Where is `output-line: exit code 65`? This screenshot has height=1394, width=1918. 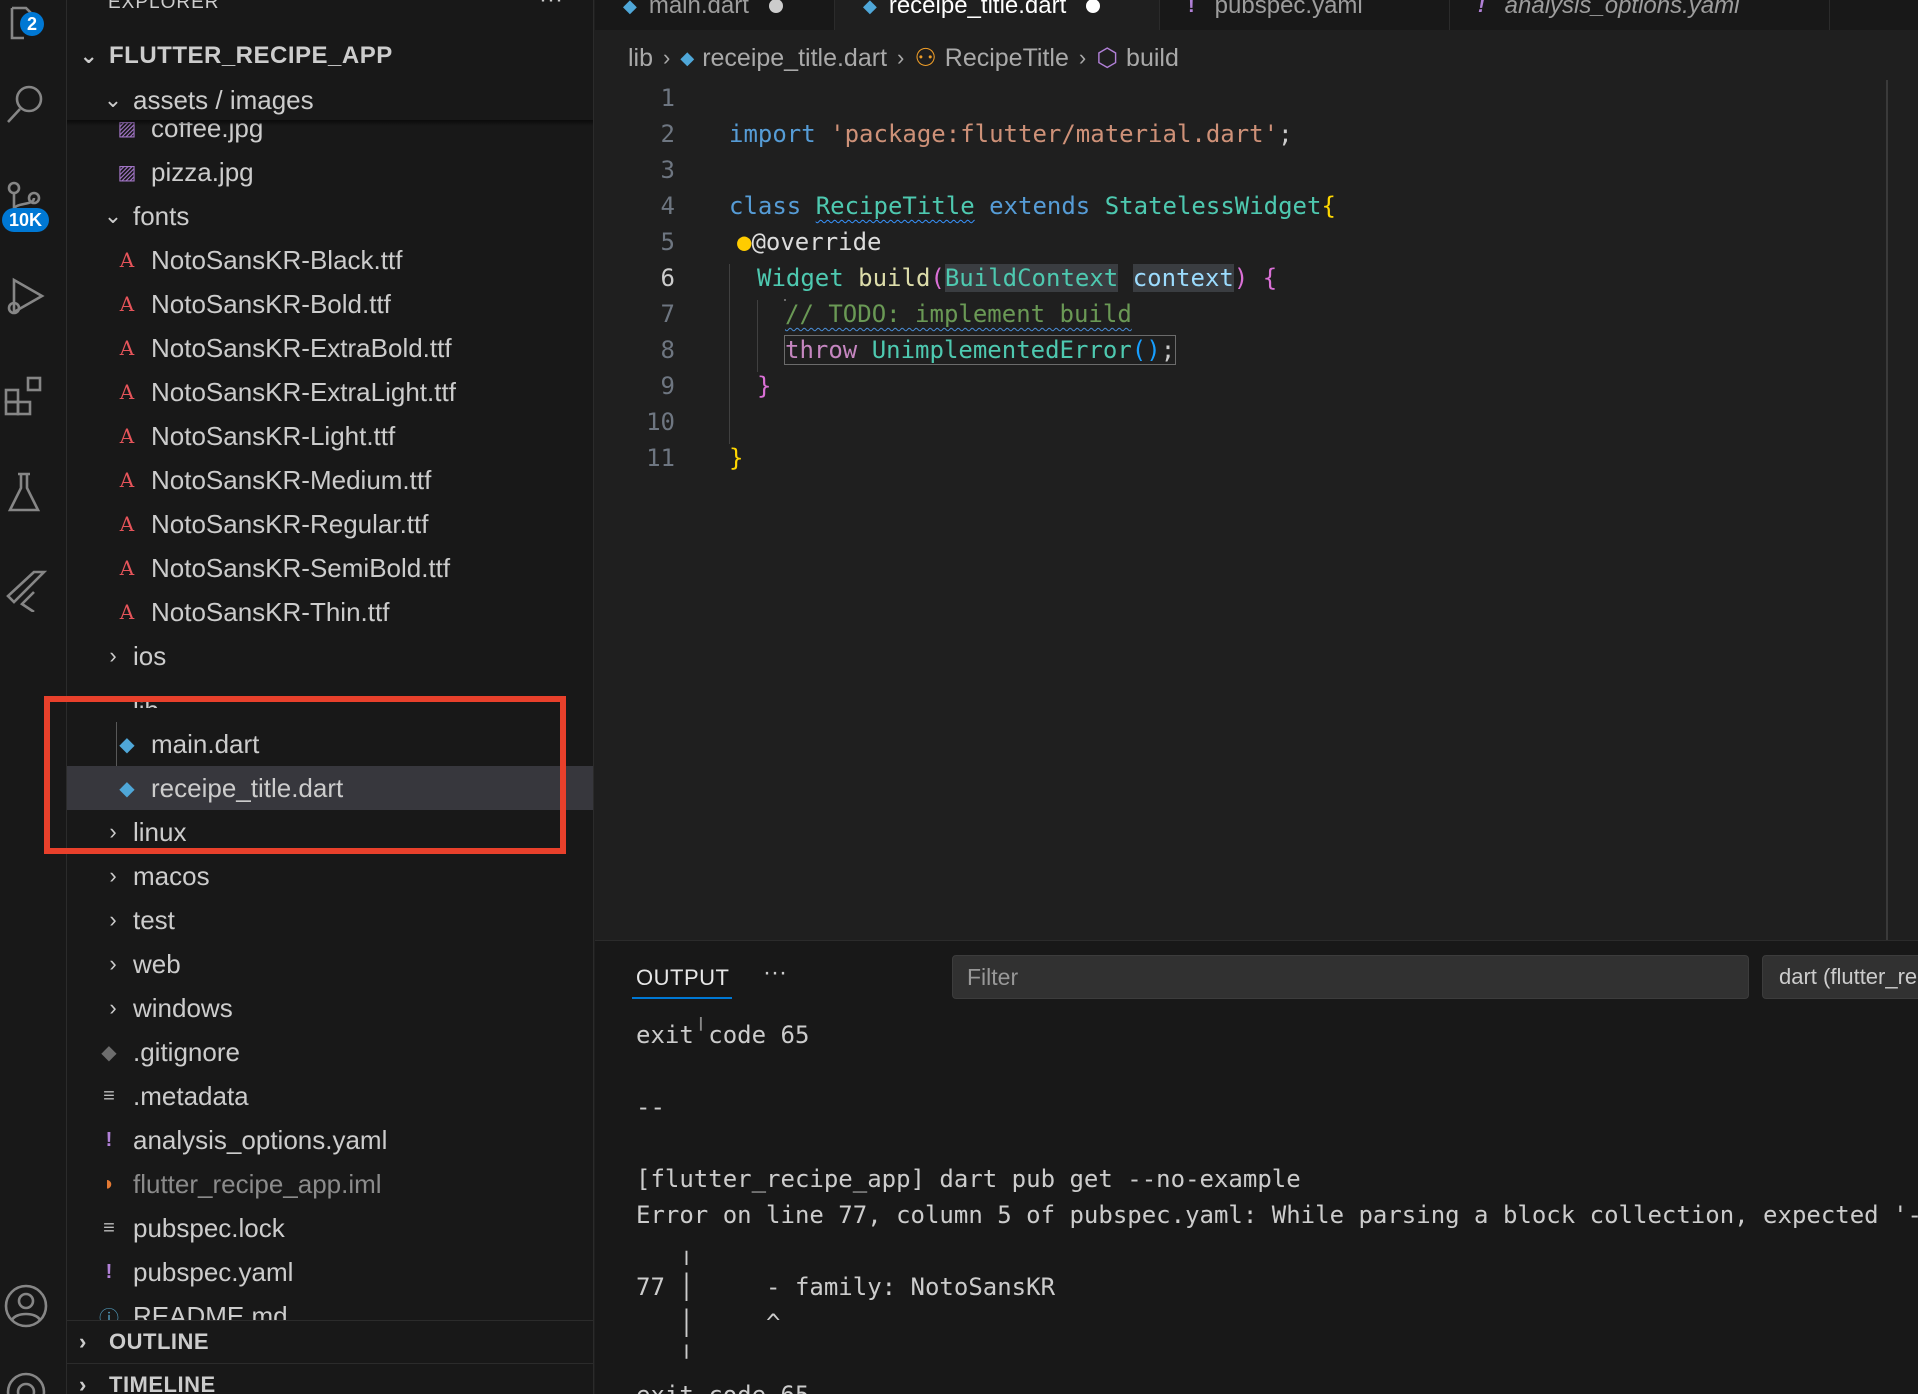
output-line: exit code 65 is located at coordinates (723, 1035).